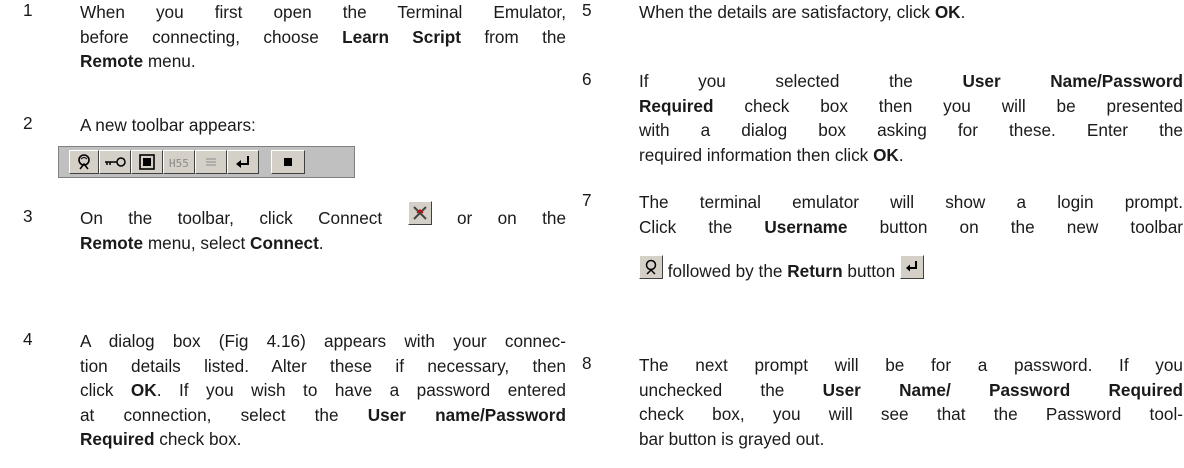 This screenshot has height=468, width=1184. I want to click on step-text: A new toolbar appears:, so click(168, 125).